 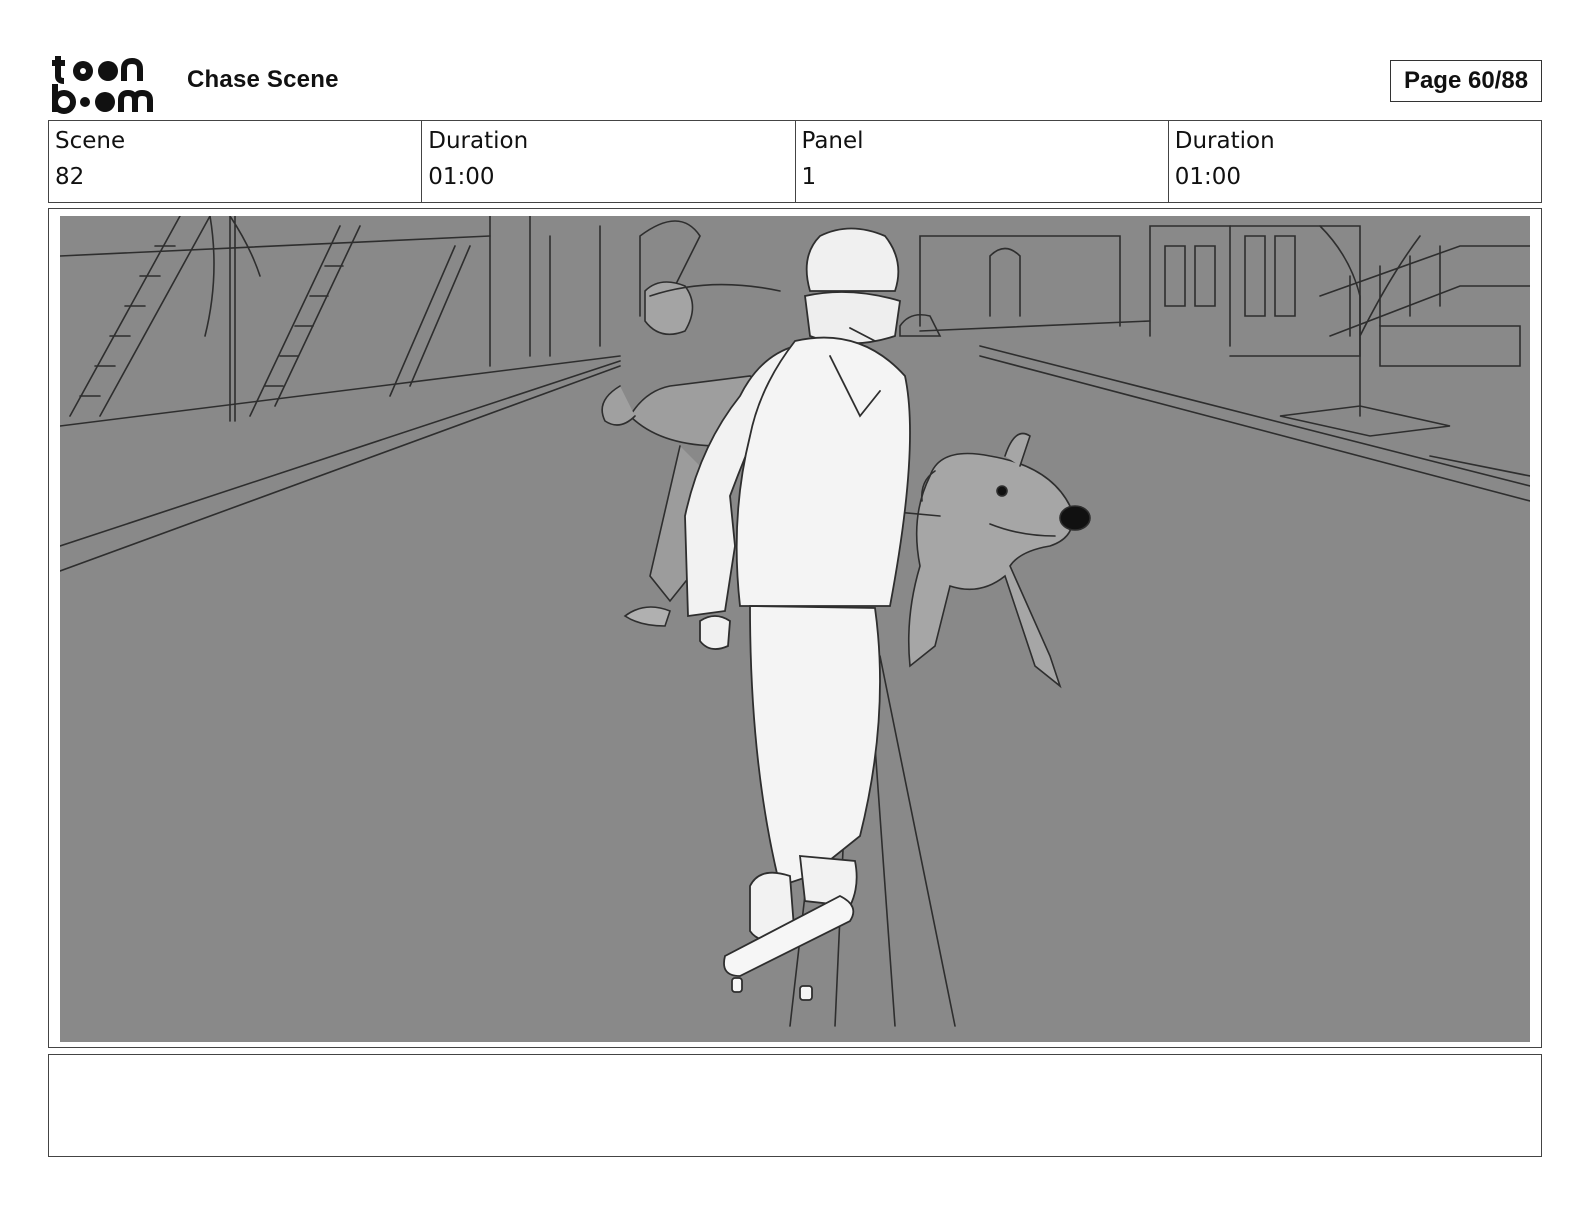 I want to click on document-title: Chase Scene, so click(x=263, y=79).